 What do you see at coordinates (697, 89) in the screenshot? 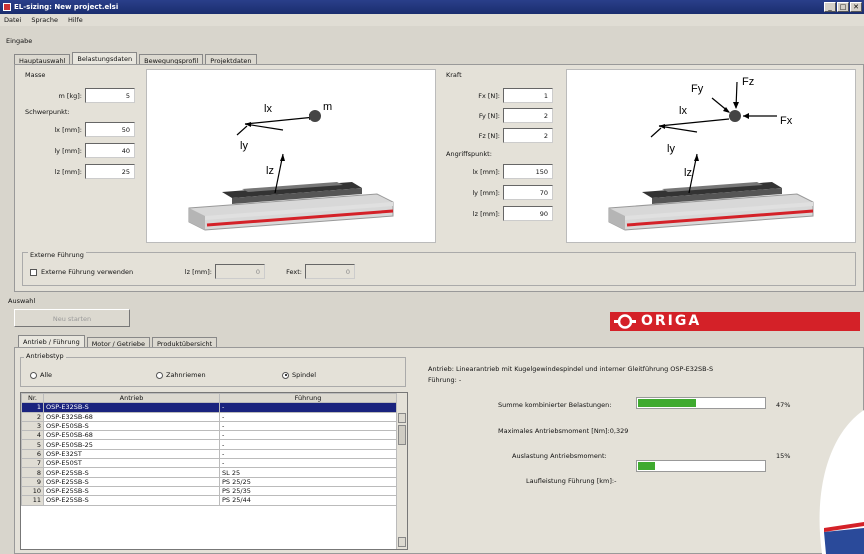
I see `label-fy: Fy` at bounding box center [697, 89].